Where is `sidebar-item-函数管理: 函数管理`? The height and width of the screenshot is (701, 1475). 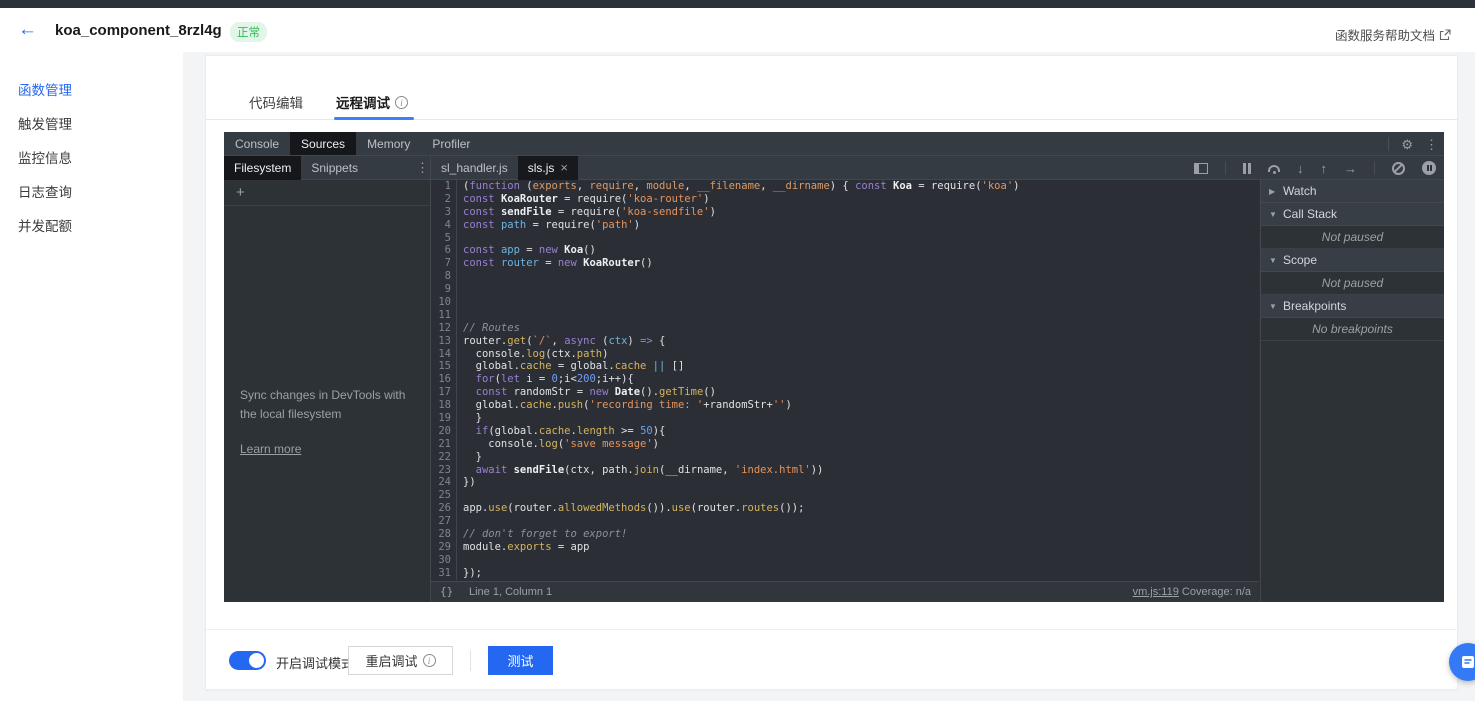 sidebar-item-函数管理: 函数管理 is located at coordinates (91, 91).